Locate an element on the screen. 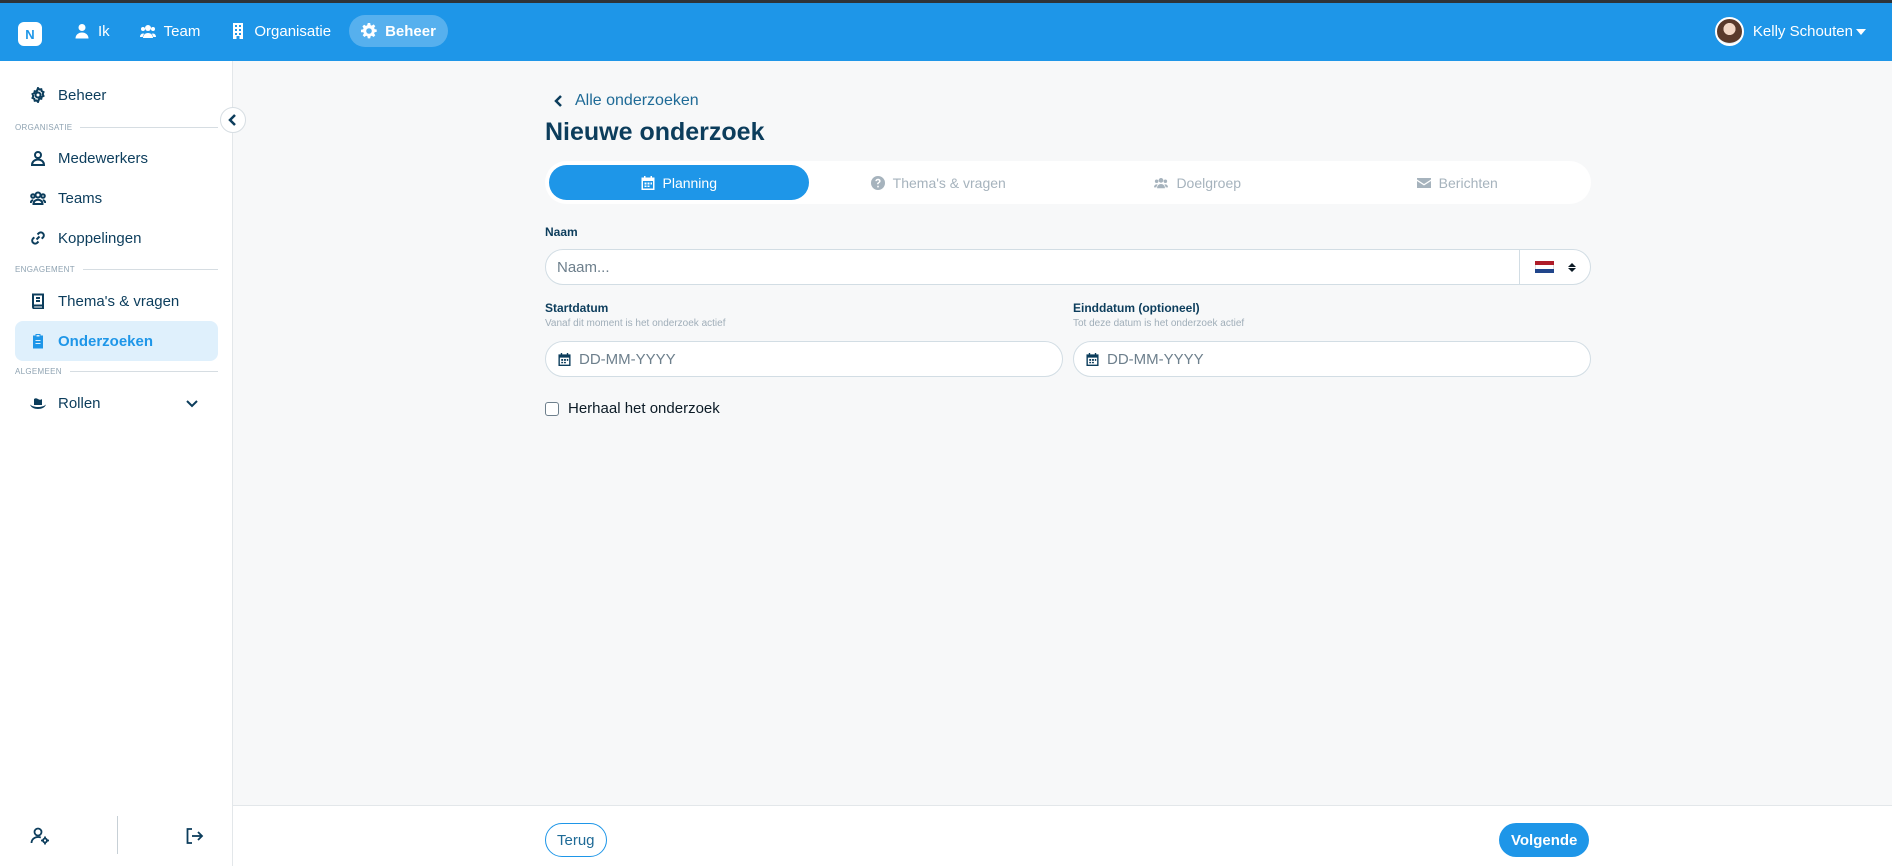 The width and height of the screenshot is (1892, 866). sidebar-item-medewerkers: Medewerkers is located at coordinates (116, 158).